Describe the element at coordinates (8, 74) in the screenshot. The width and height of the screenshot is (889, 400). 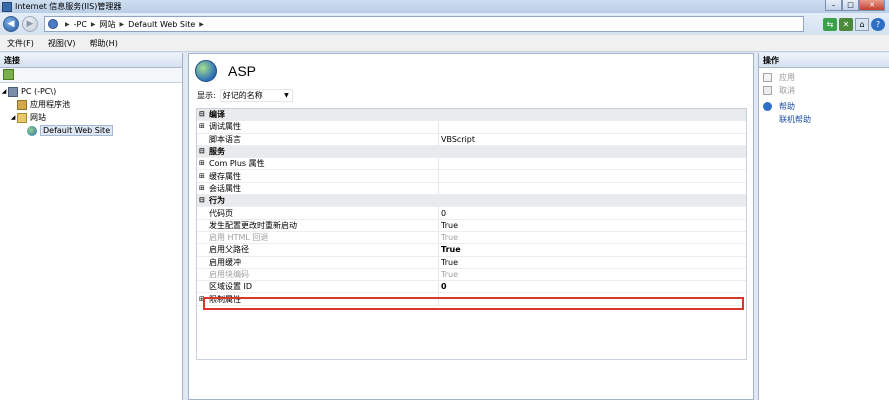
I see `new-connection-icon` at that location.